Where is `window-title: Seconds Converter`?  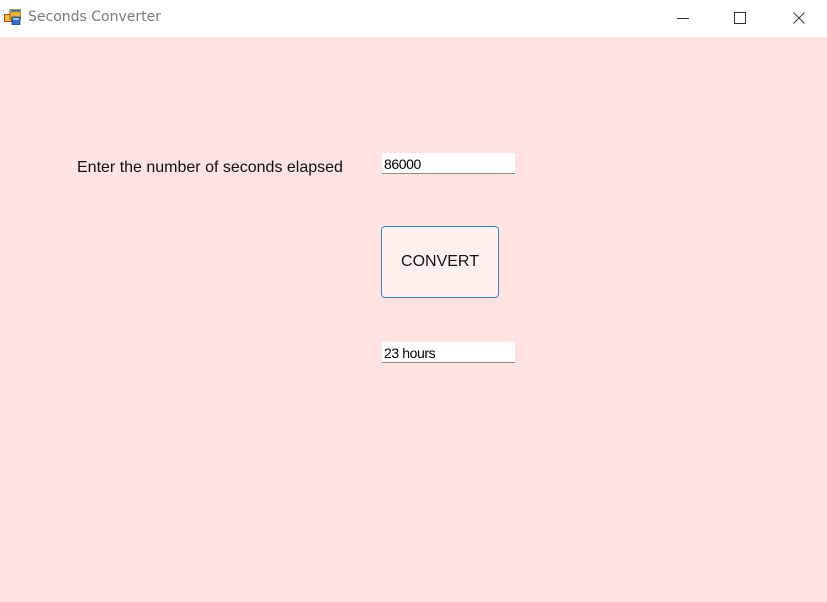
window-title: Seconds Converter is located at coordinates (94, 17).